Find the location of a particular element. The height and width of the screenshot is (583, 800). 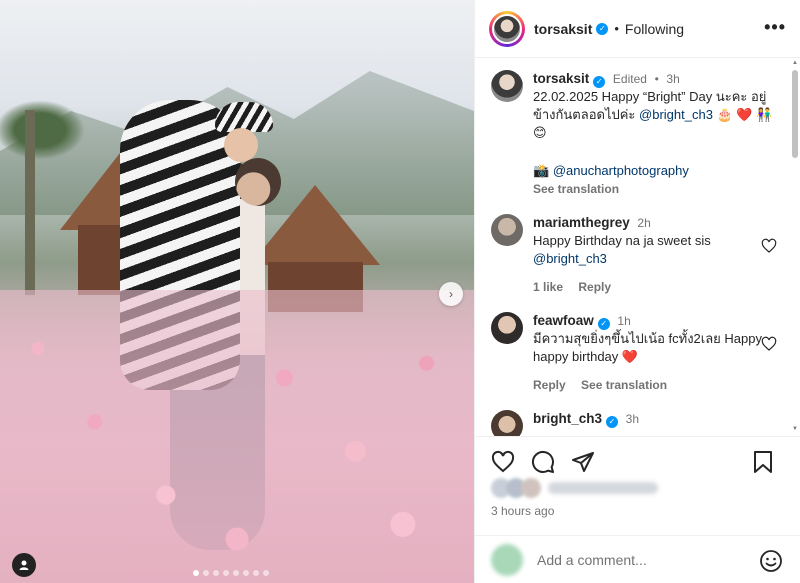

comment-icon is located at coordinates (543, 462).